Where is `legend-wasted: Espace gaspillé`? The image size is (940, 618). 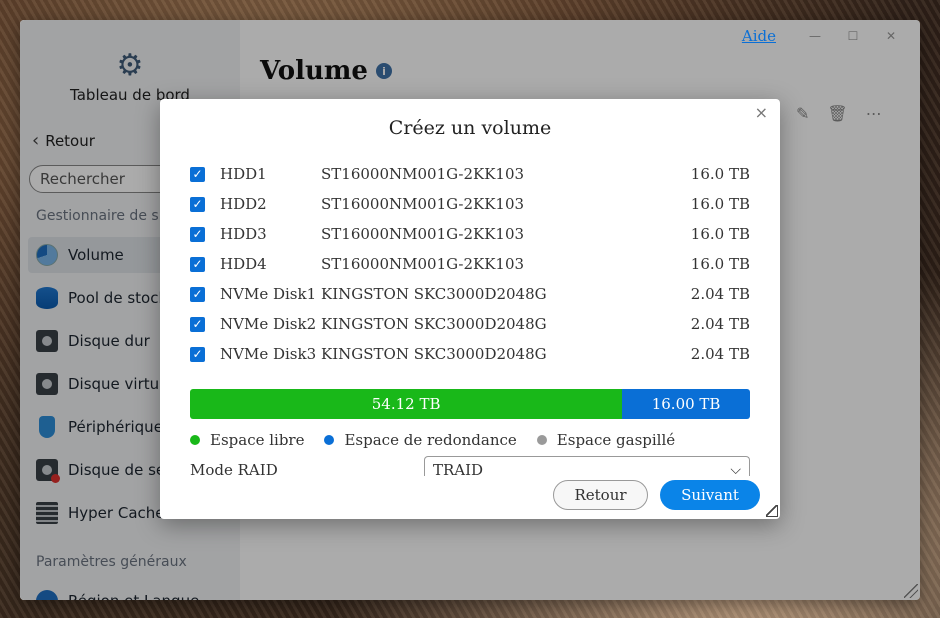 legend-wasted: Espace gaspillé is located at coordinates (606, 440).